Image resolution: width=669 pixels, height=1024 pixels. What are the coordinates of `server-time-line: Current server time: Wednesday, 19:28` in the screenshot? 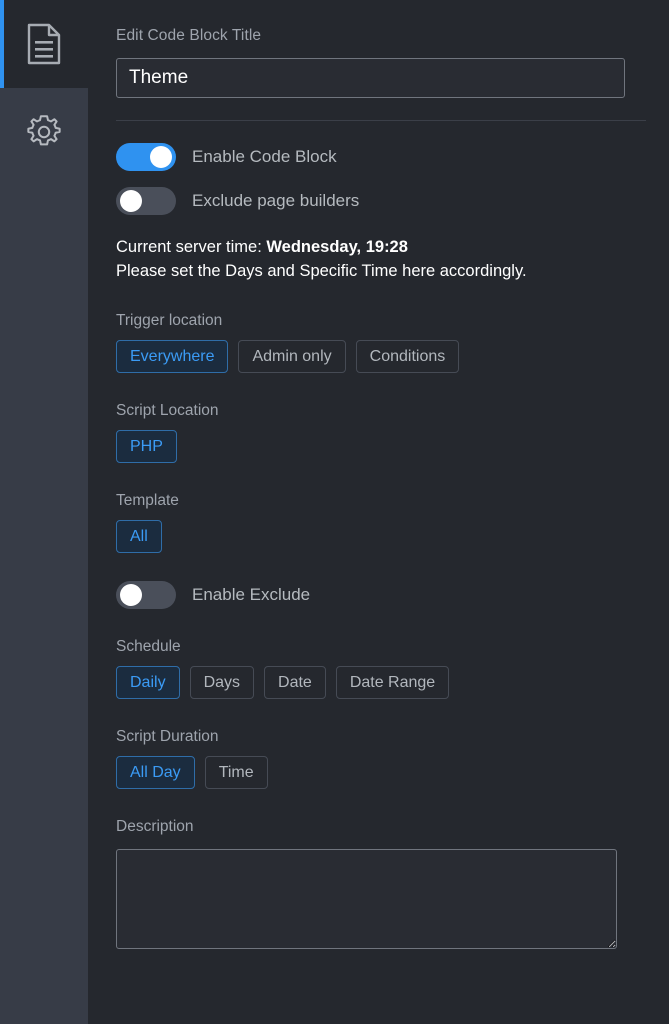 It's located at (378, 247).